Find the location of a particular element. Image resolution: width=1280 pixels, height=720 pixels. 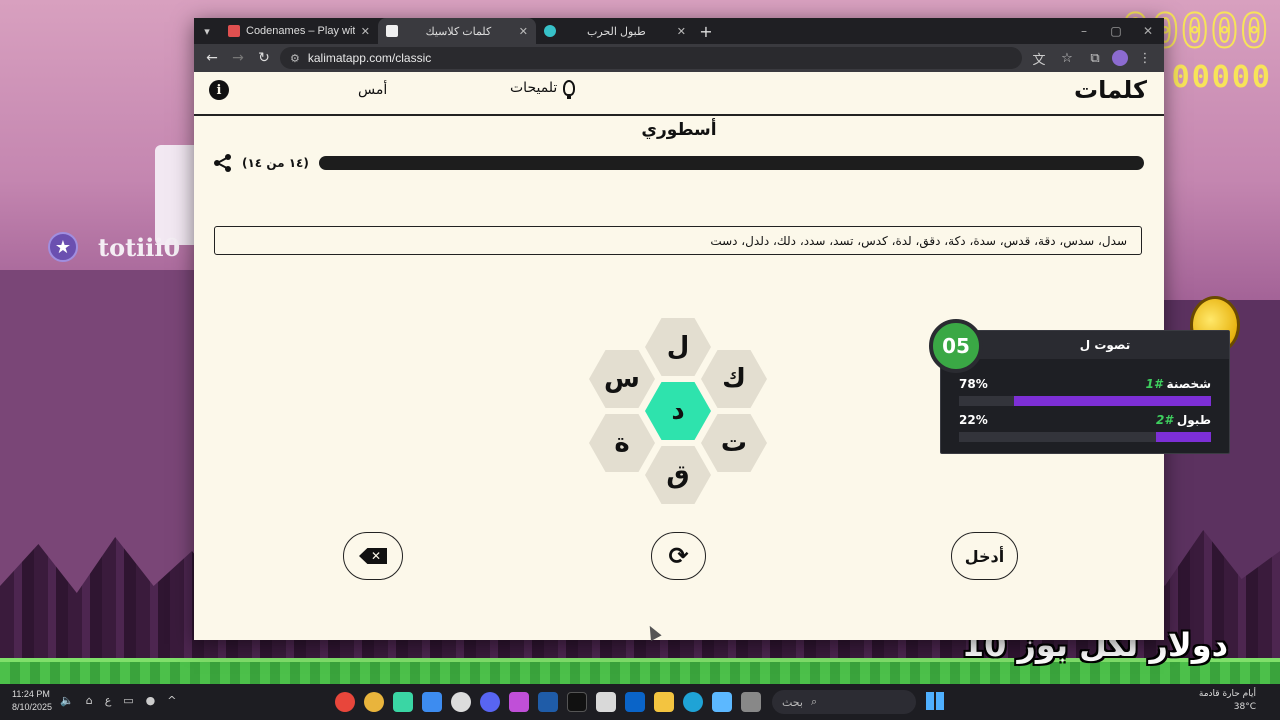

word-icon is located at coordinates (548, 702).